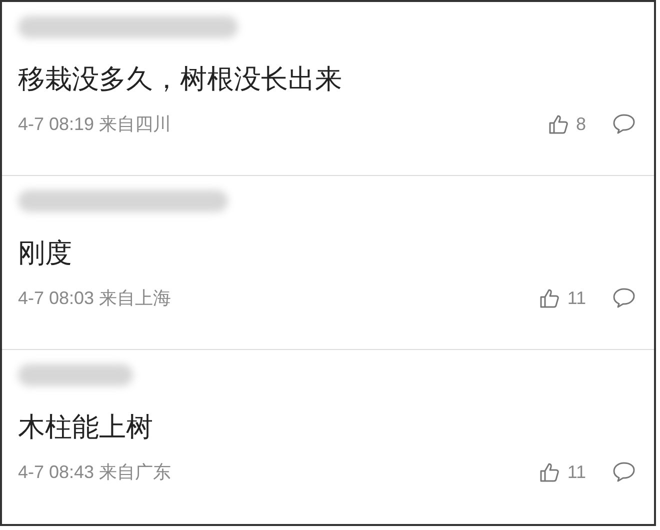  Describe the element at coordinates (56, 472) in the screenshot. I see `comment-time: 4-7 08:43` at that location.